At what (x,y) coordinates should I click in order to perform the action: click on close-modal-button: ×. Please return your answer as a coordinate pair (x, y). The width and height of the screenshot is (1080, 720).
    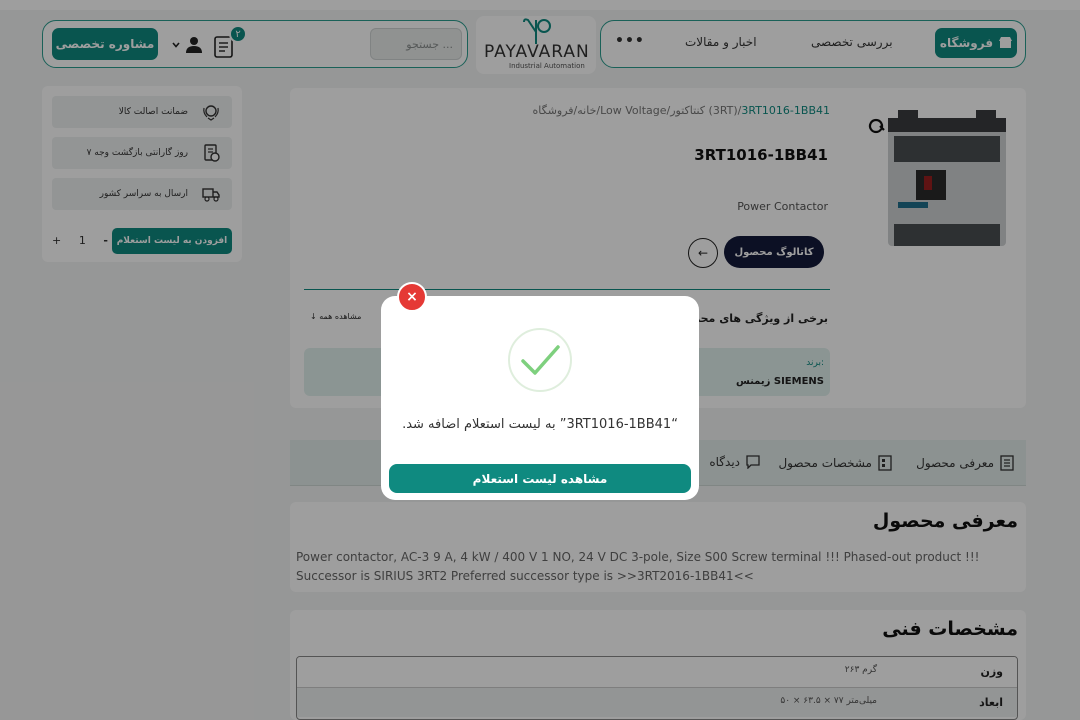
    Looking at the image, I should click on (412, 297).